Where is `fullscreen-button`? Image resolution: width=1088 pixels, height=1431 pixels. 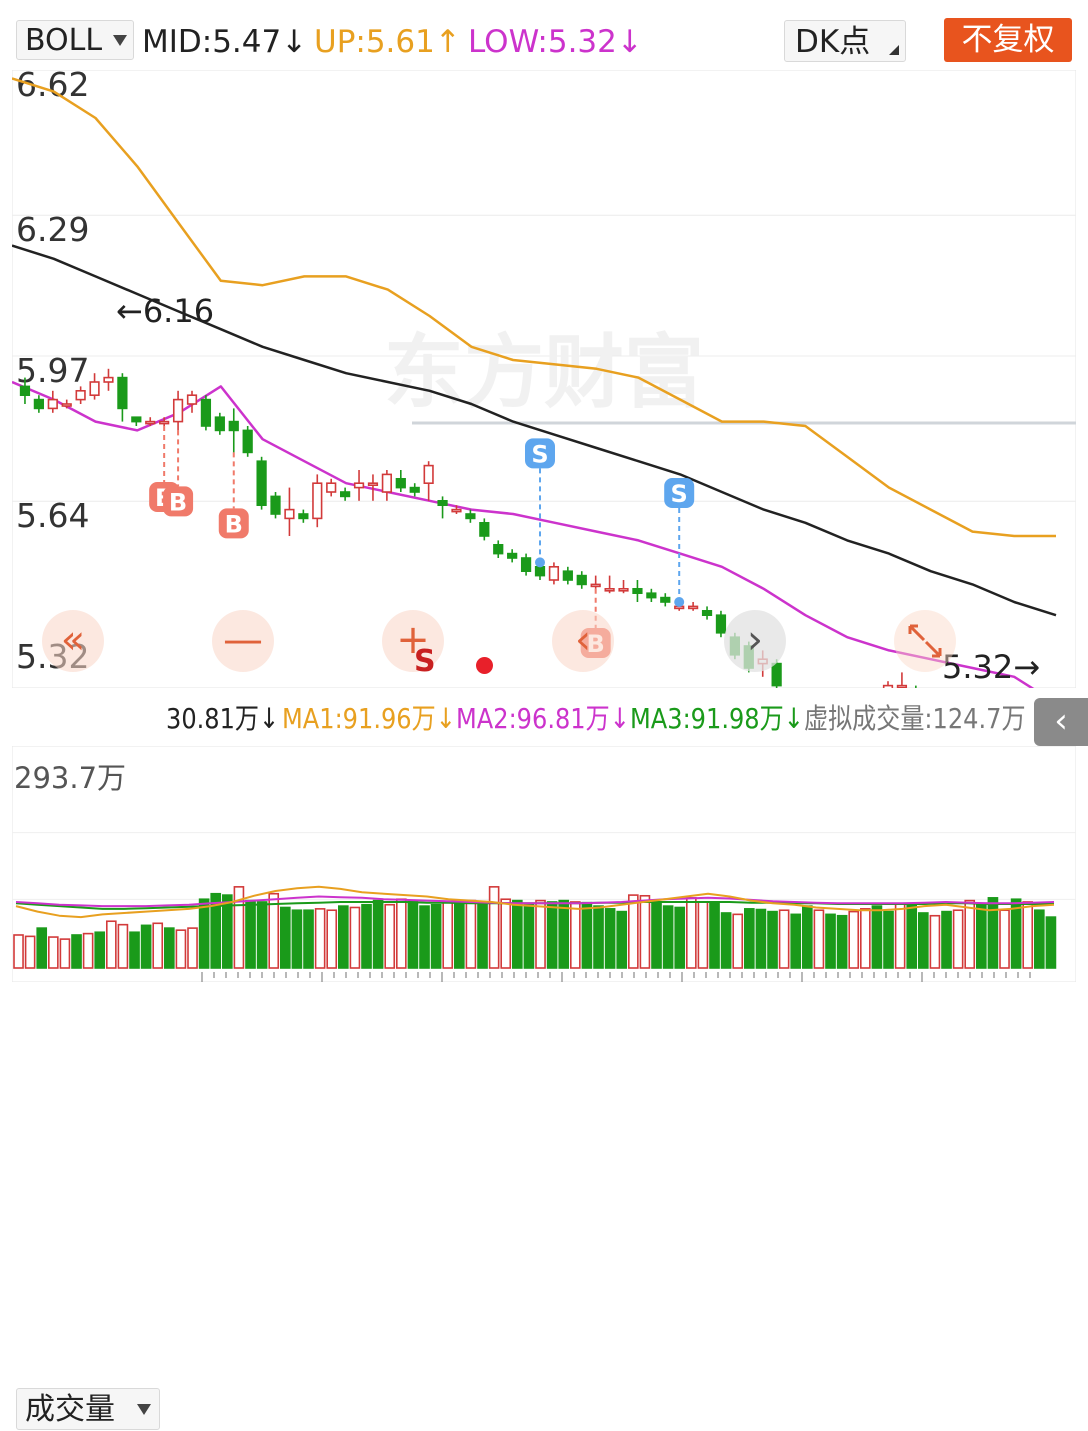 fullscreen-button is located at coordinates (925, 641).